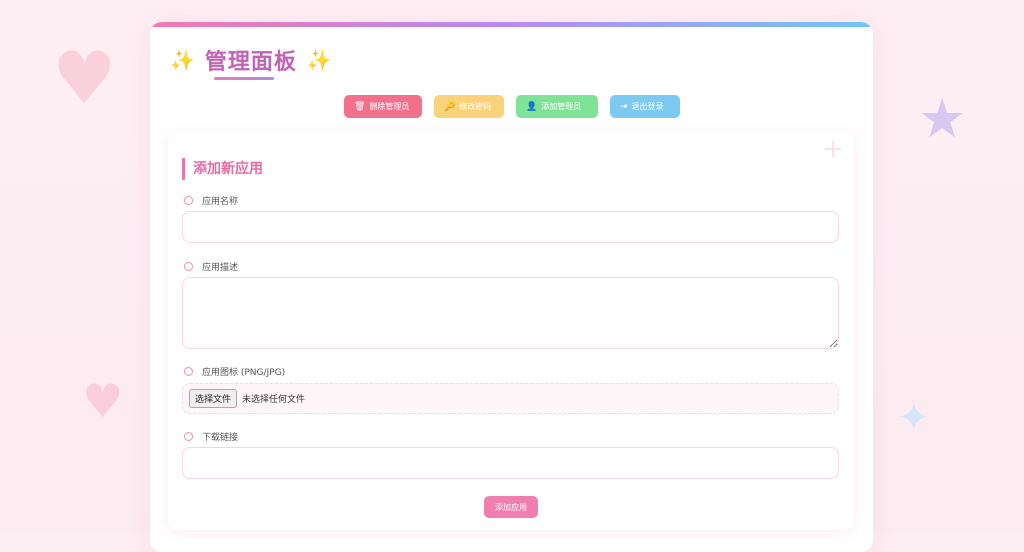  I want to click on delete-admin-label: 删除管理员, so click(389, 106).